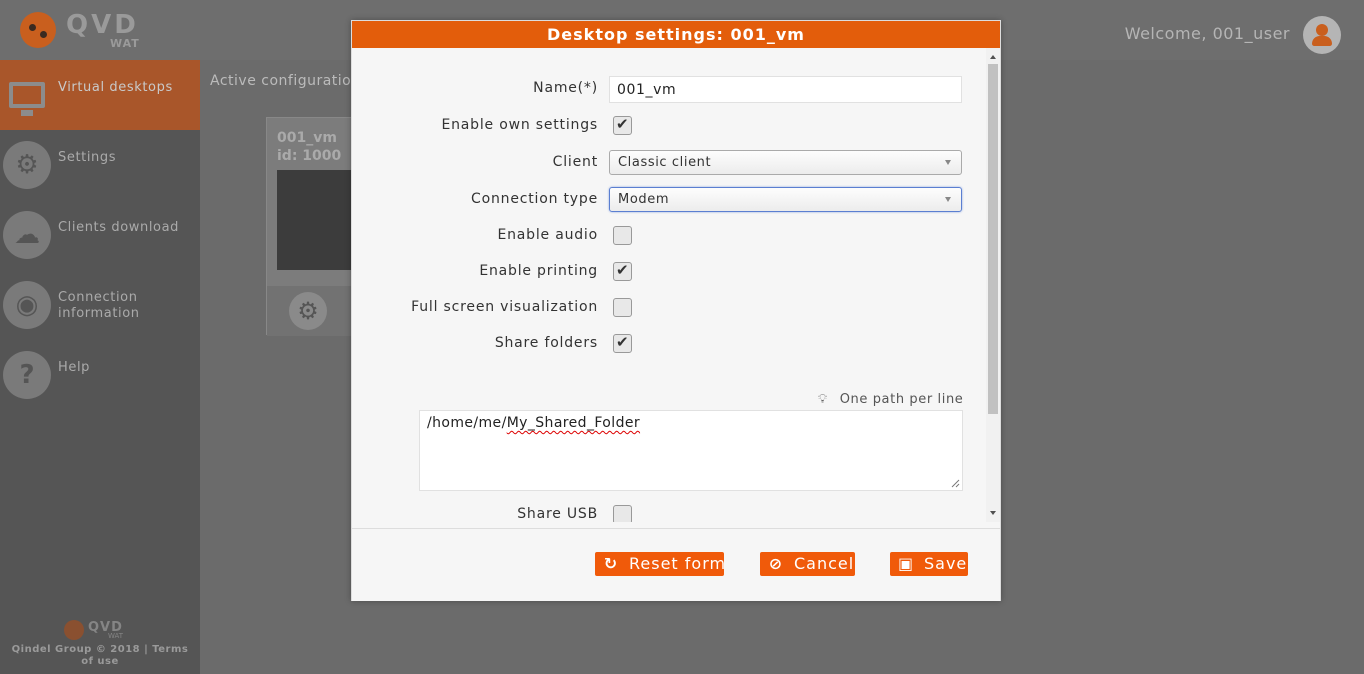 The height and width of the screenshot is (674, 1364). What do you see at coordinates (785, 162) in the screenshot?
I see `client-select: Classic client` at bounding box center [785, 162].